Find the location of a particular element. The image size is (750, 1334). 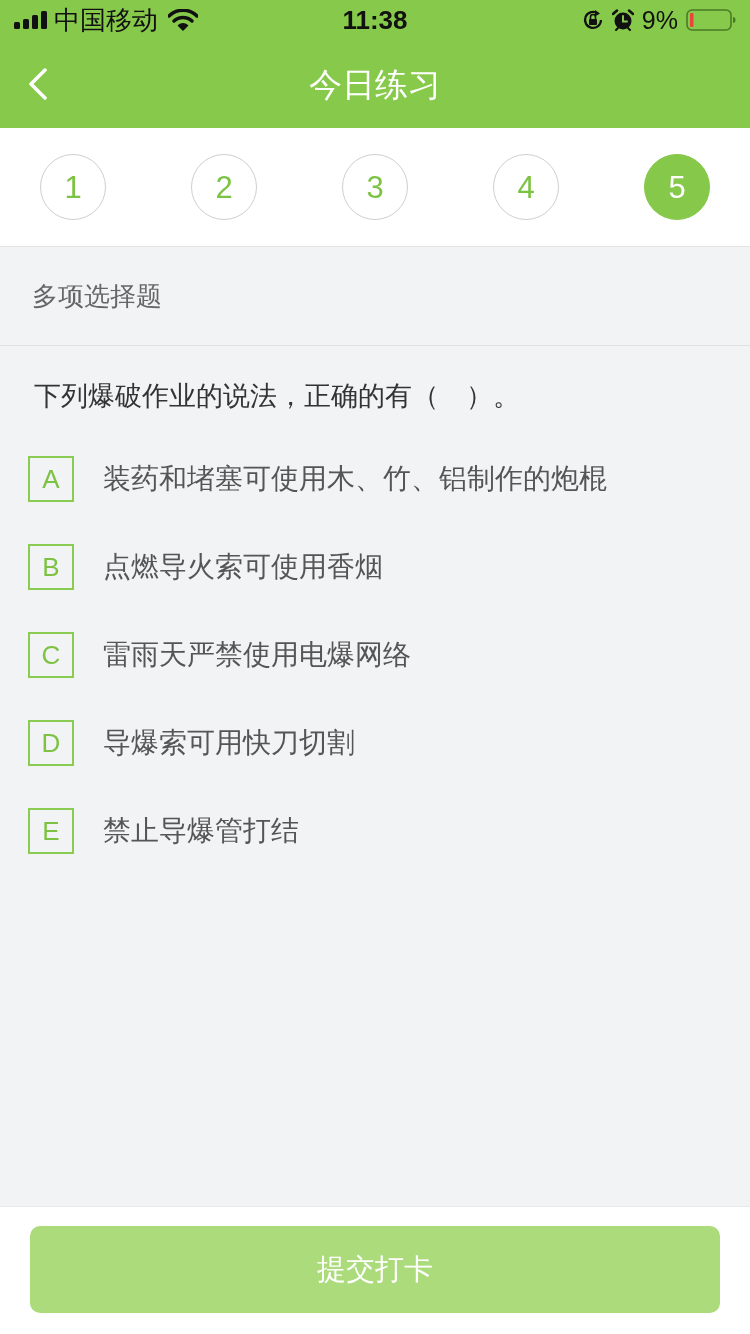

option-checkbox: C is located at coordinates (51, 655).